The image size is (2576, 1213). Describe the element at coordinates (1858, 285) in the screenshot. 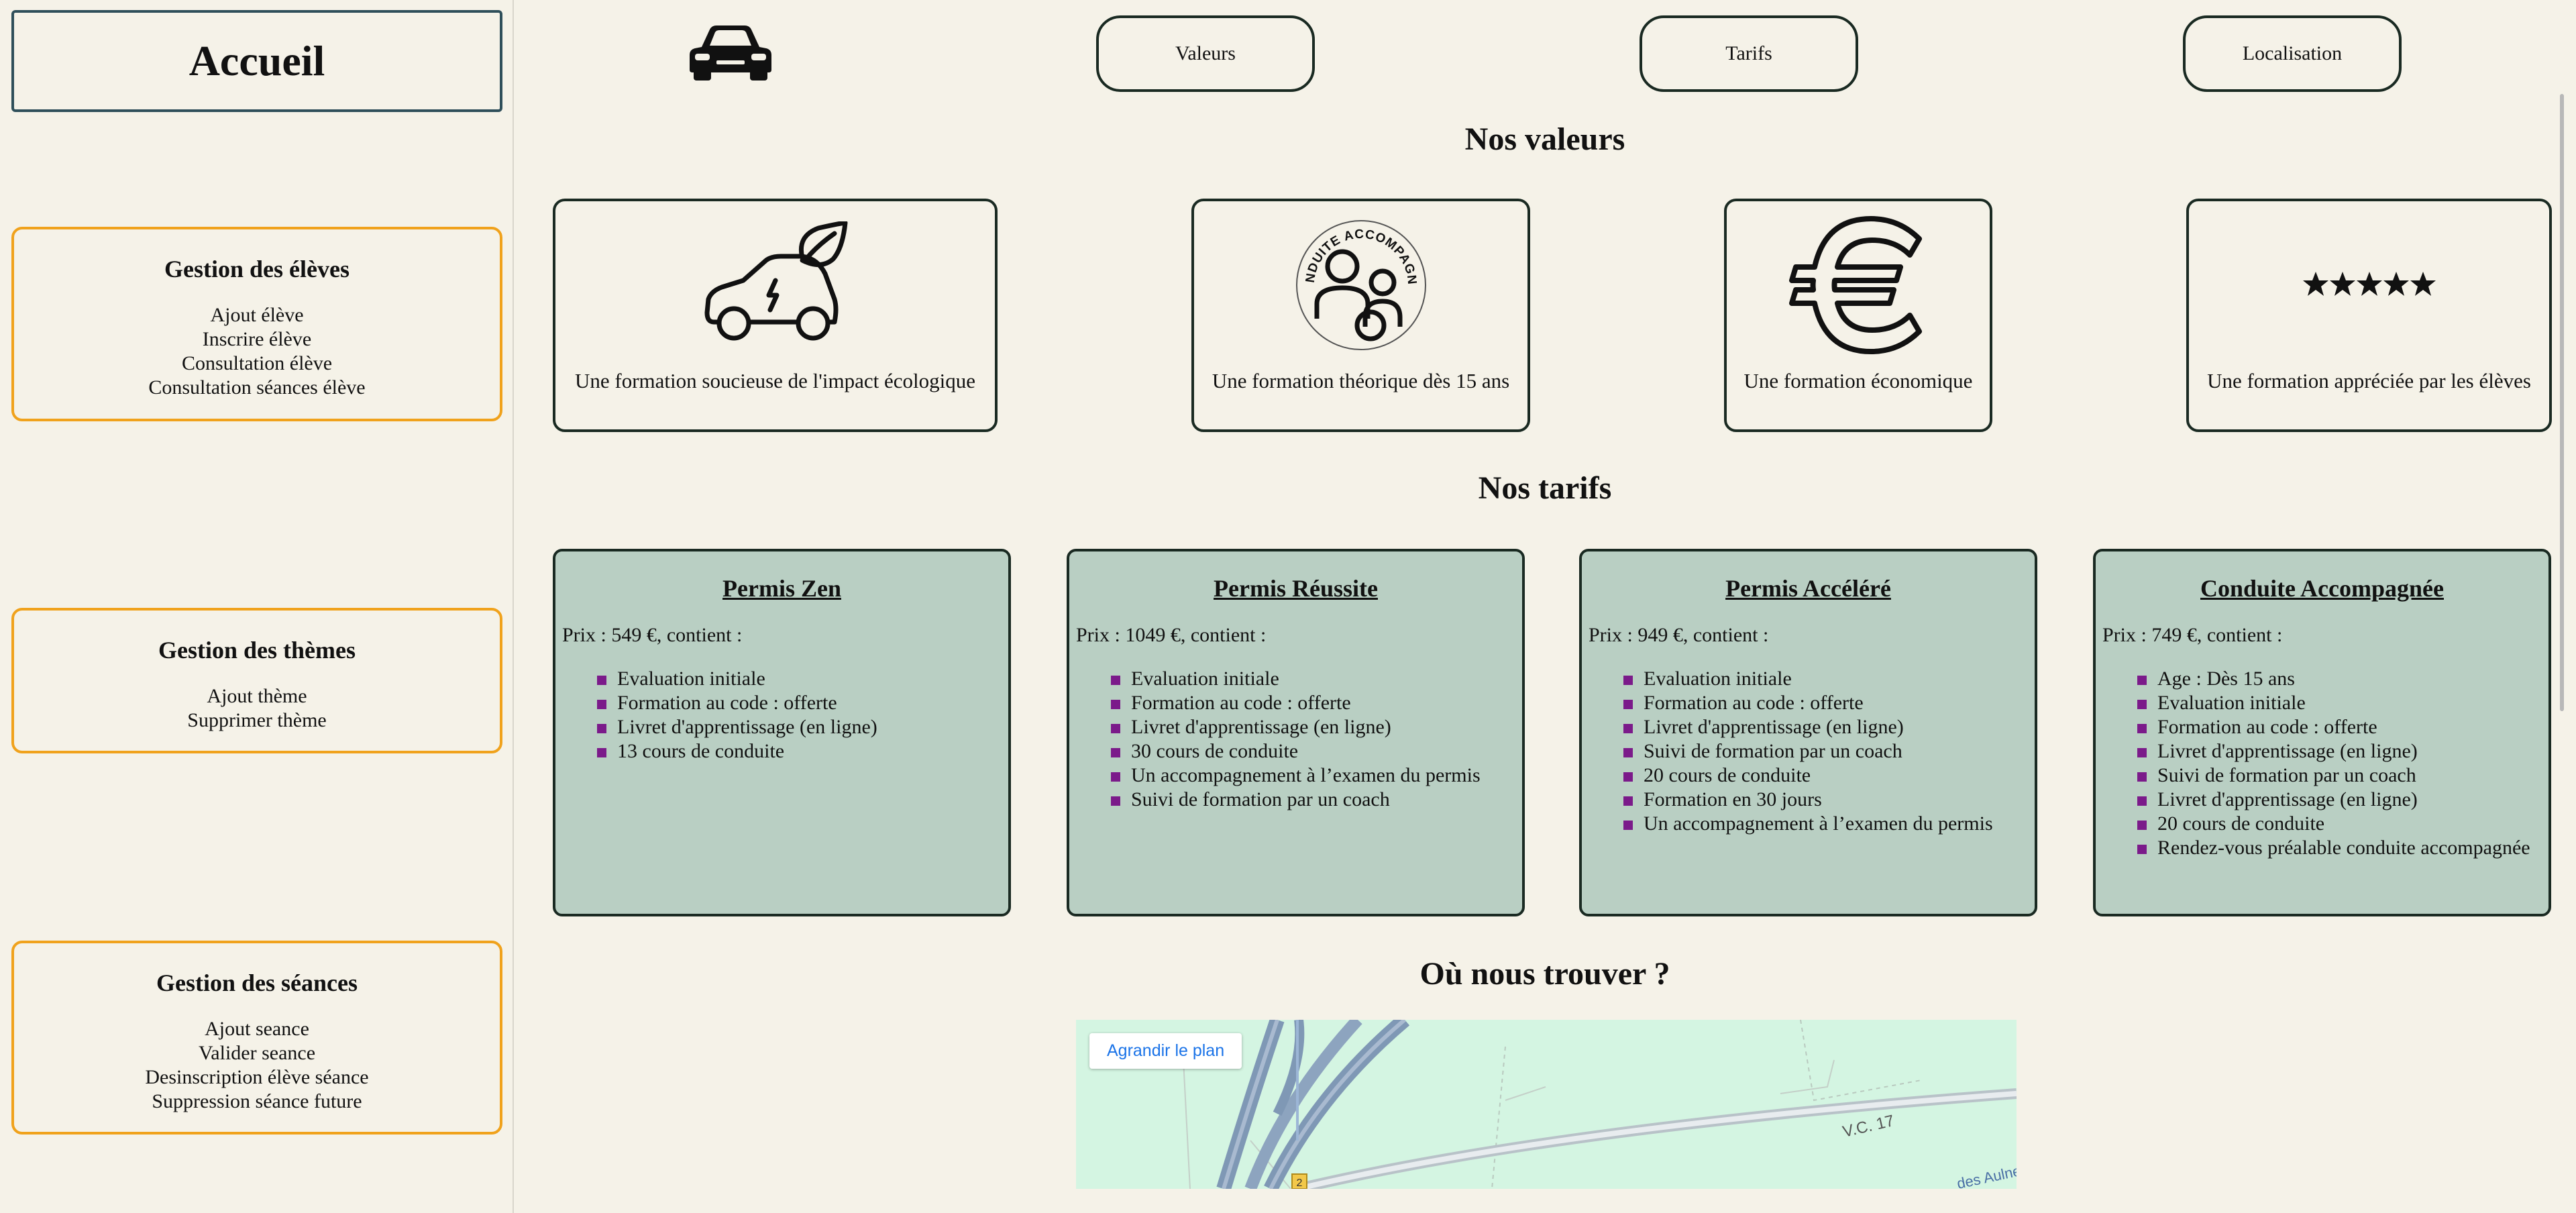

I see `euro-icon` at that location.